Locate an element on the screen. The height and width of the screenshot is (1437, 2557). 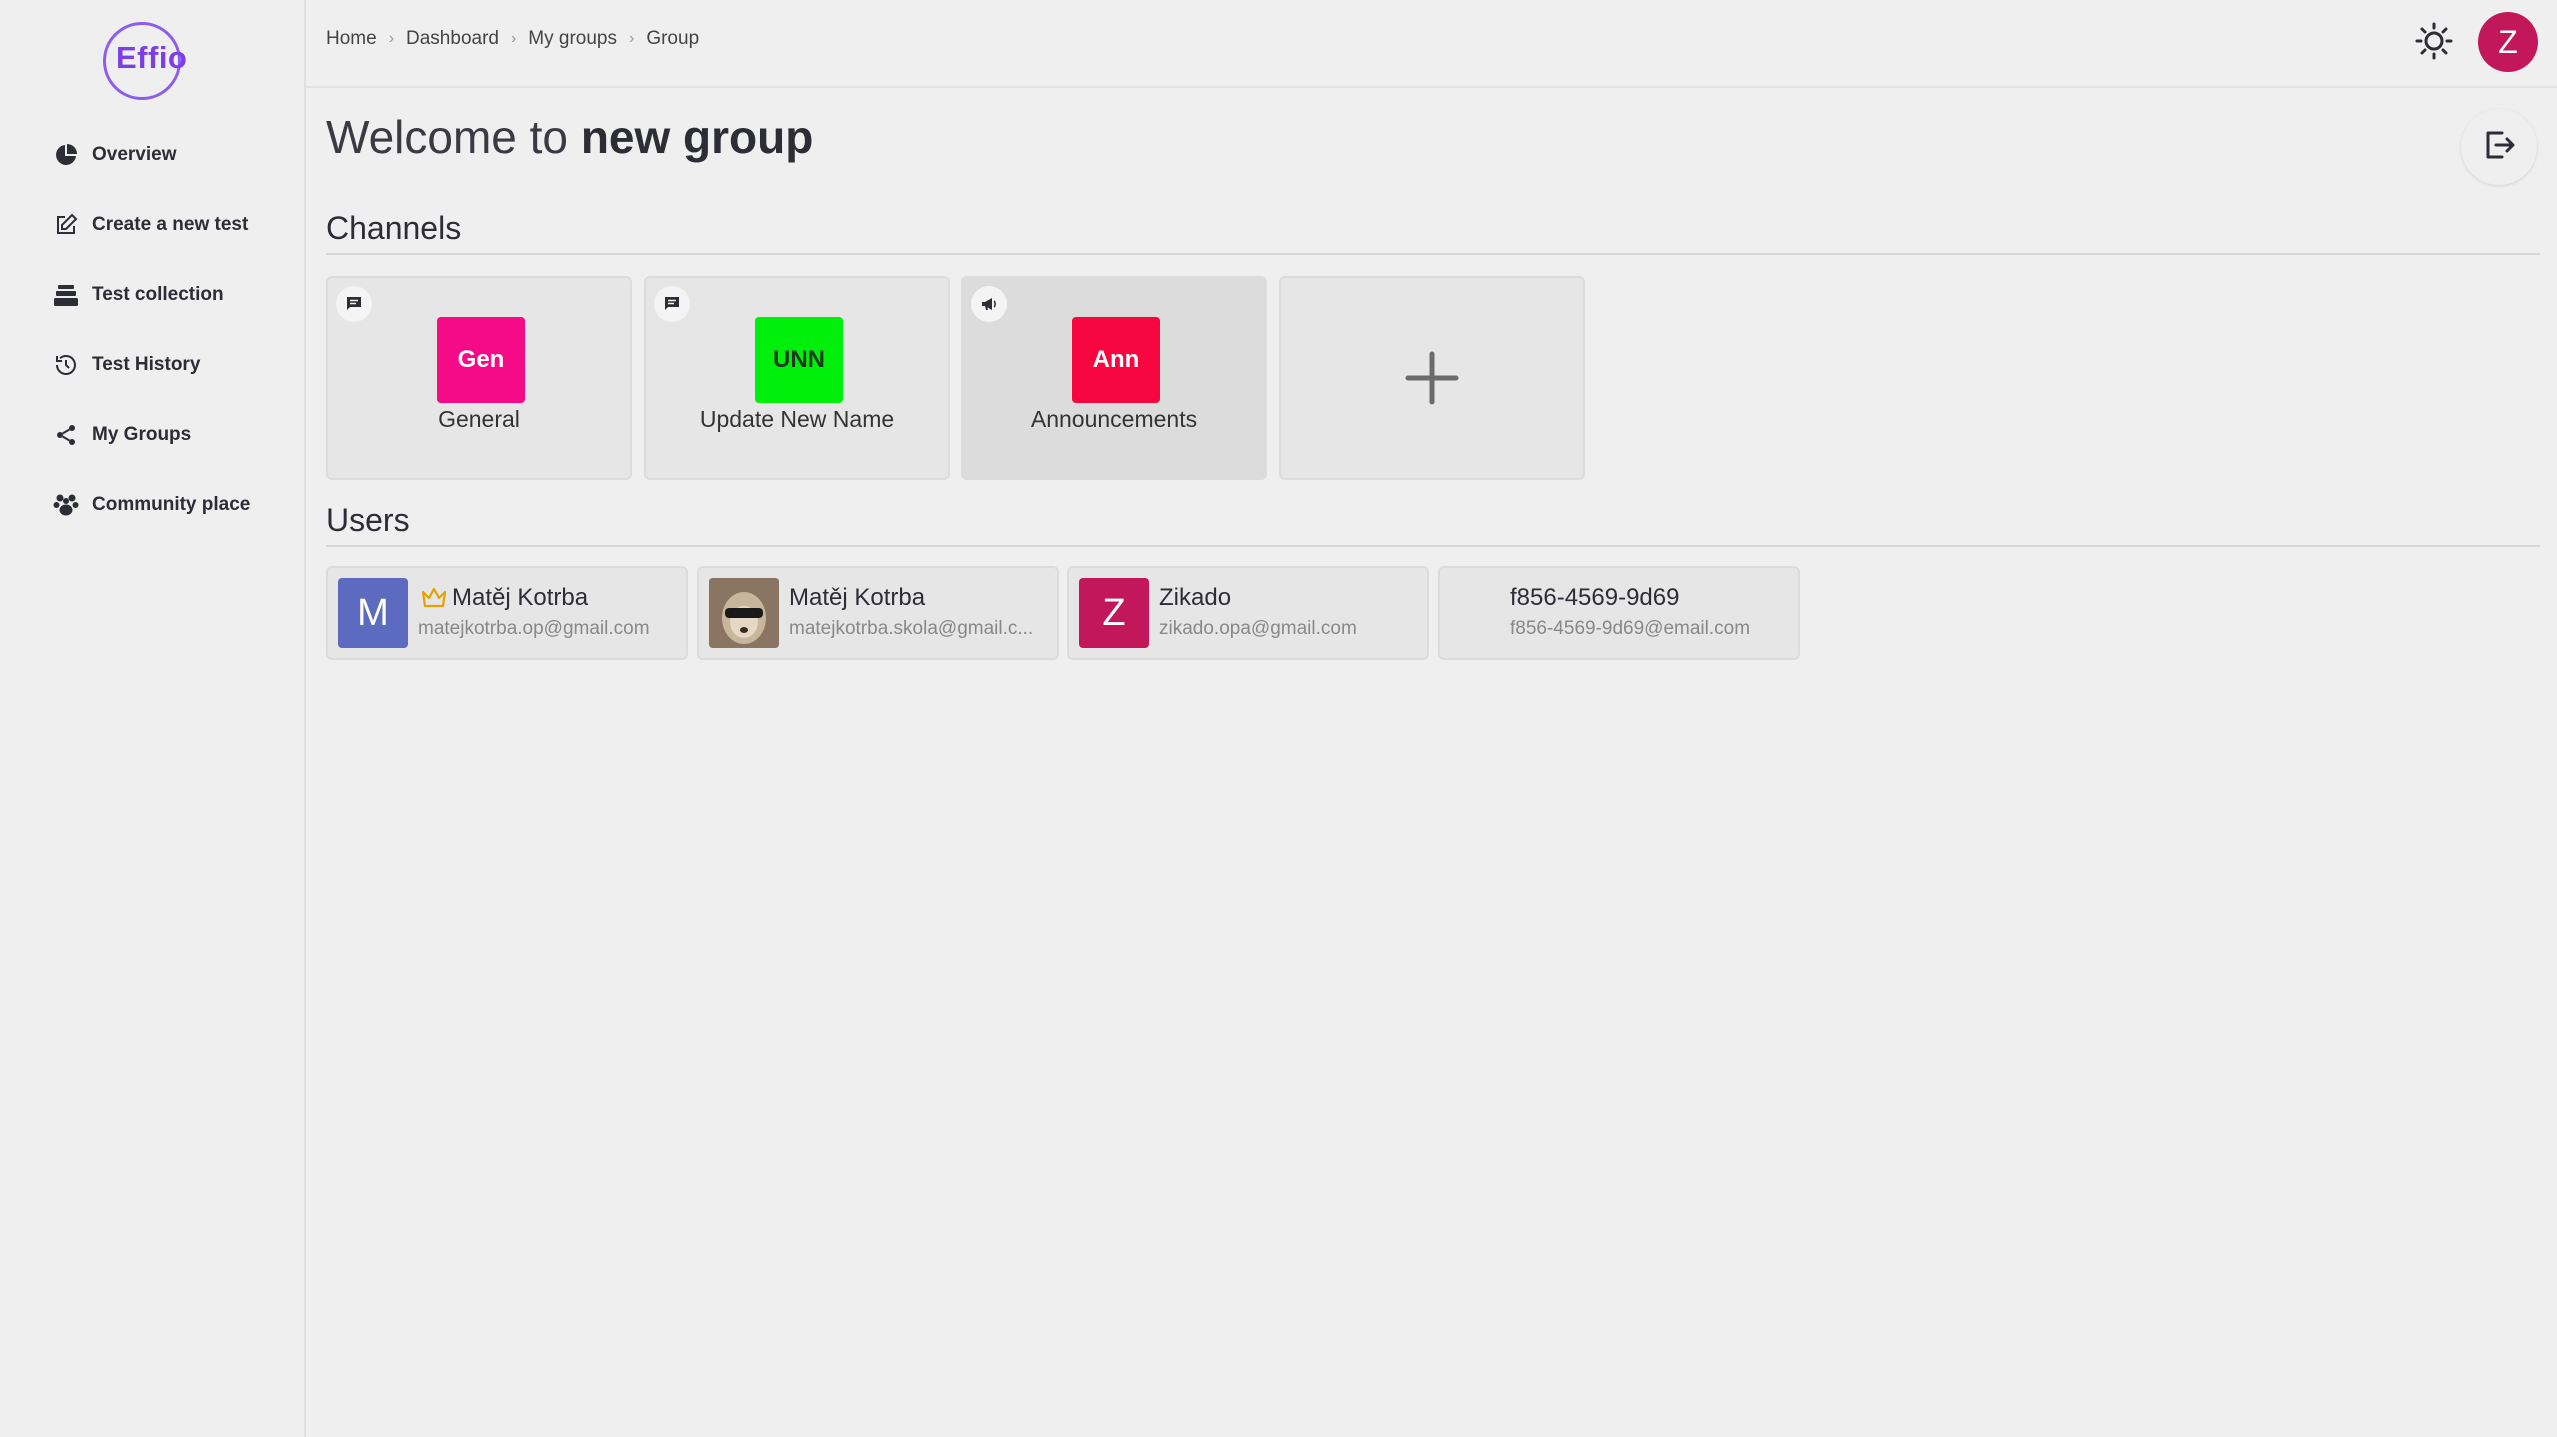
user-avatar: M is located at coordinates (373, 613).